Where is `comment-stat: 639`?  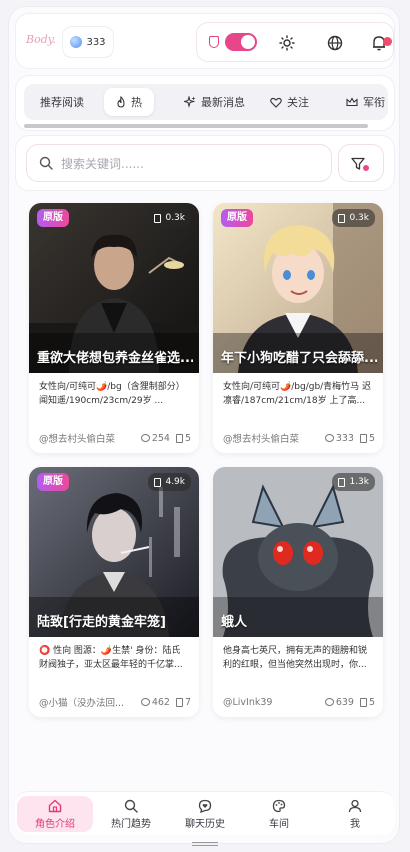 comment-stat: 639 is located at coordinates (339, 702).